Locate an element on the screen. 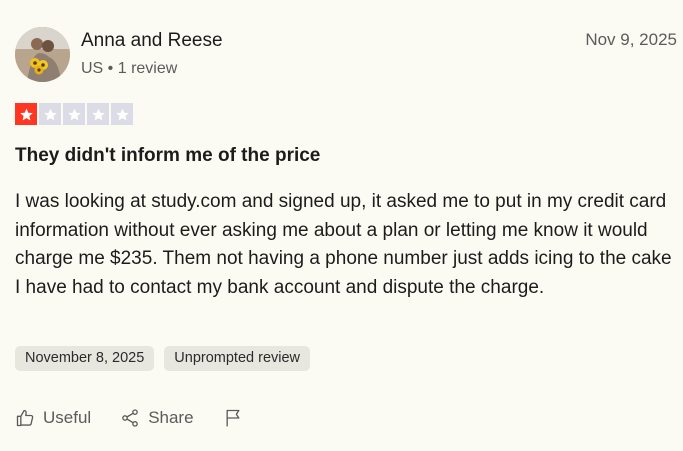 The image size is (683, 451). review-date: Nov 9, 2025 is located at coordinates (631, 39).